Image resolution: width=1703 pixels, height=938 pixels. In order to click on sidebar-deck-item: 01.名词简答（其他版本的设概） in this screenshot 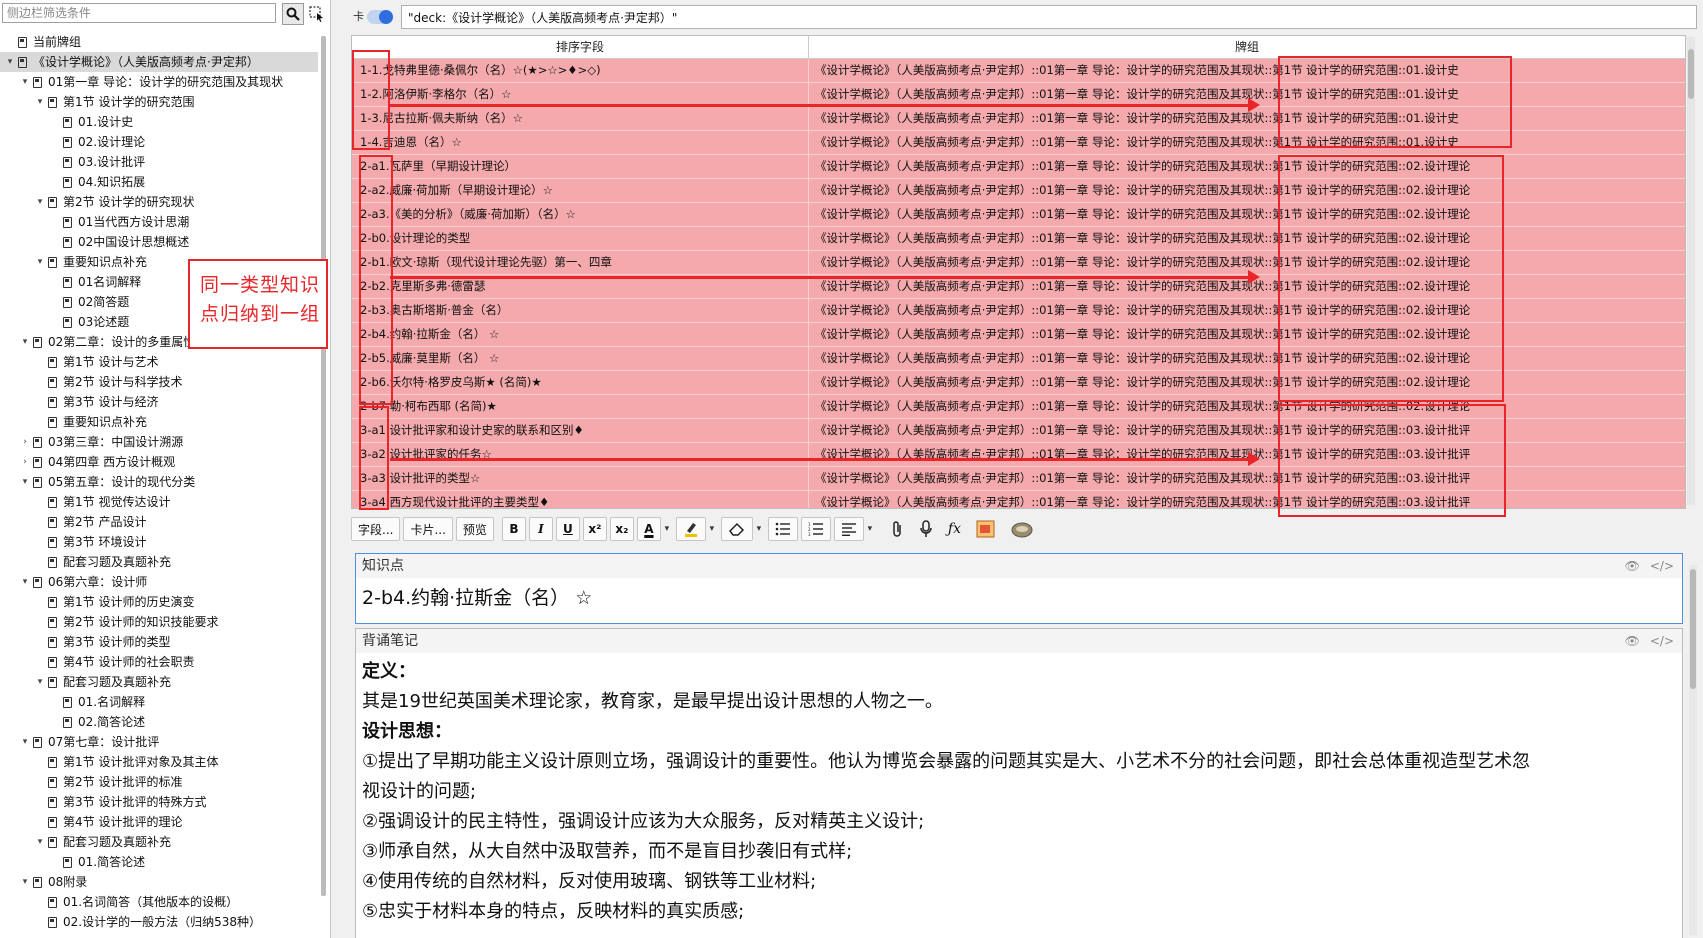, I will do `click(159, 902)`.